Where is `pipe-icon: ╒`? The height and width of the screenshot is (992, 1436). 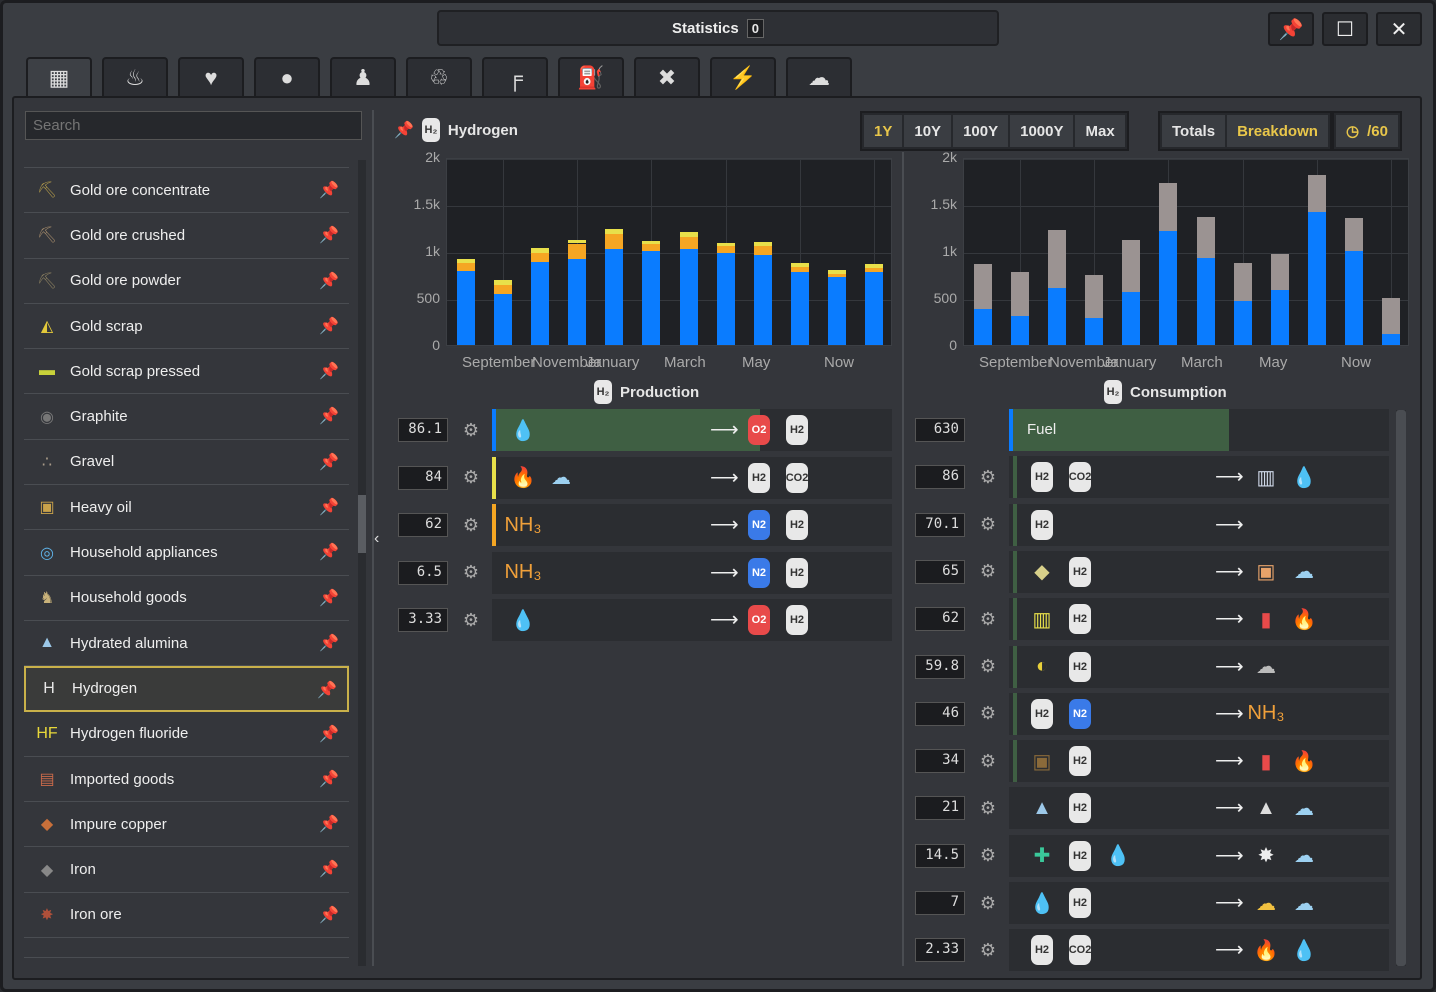 pipe-icon: ╒ is located at coordinates (515, 77).